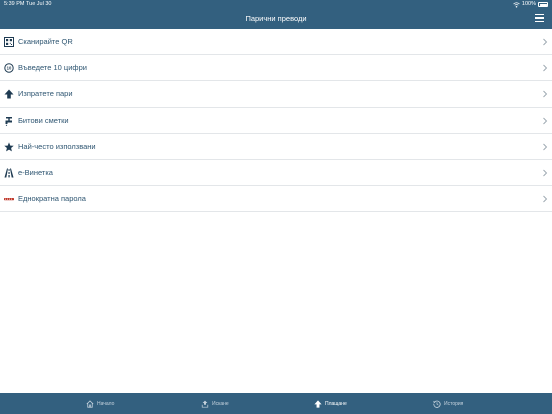  I want to click on top-bar: 5:39 PM Tue Jul 30 100% Парични преводи, so click(276, 14).